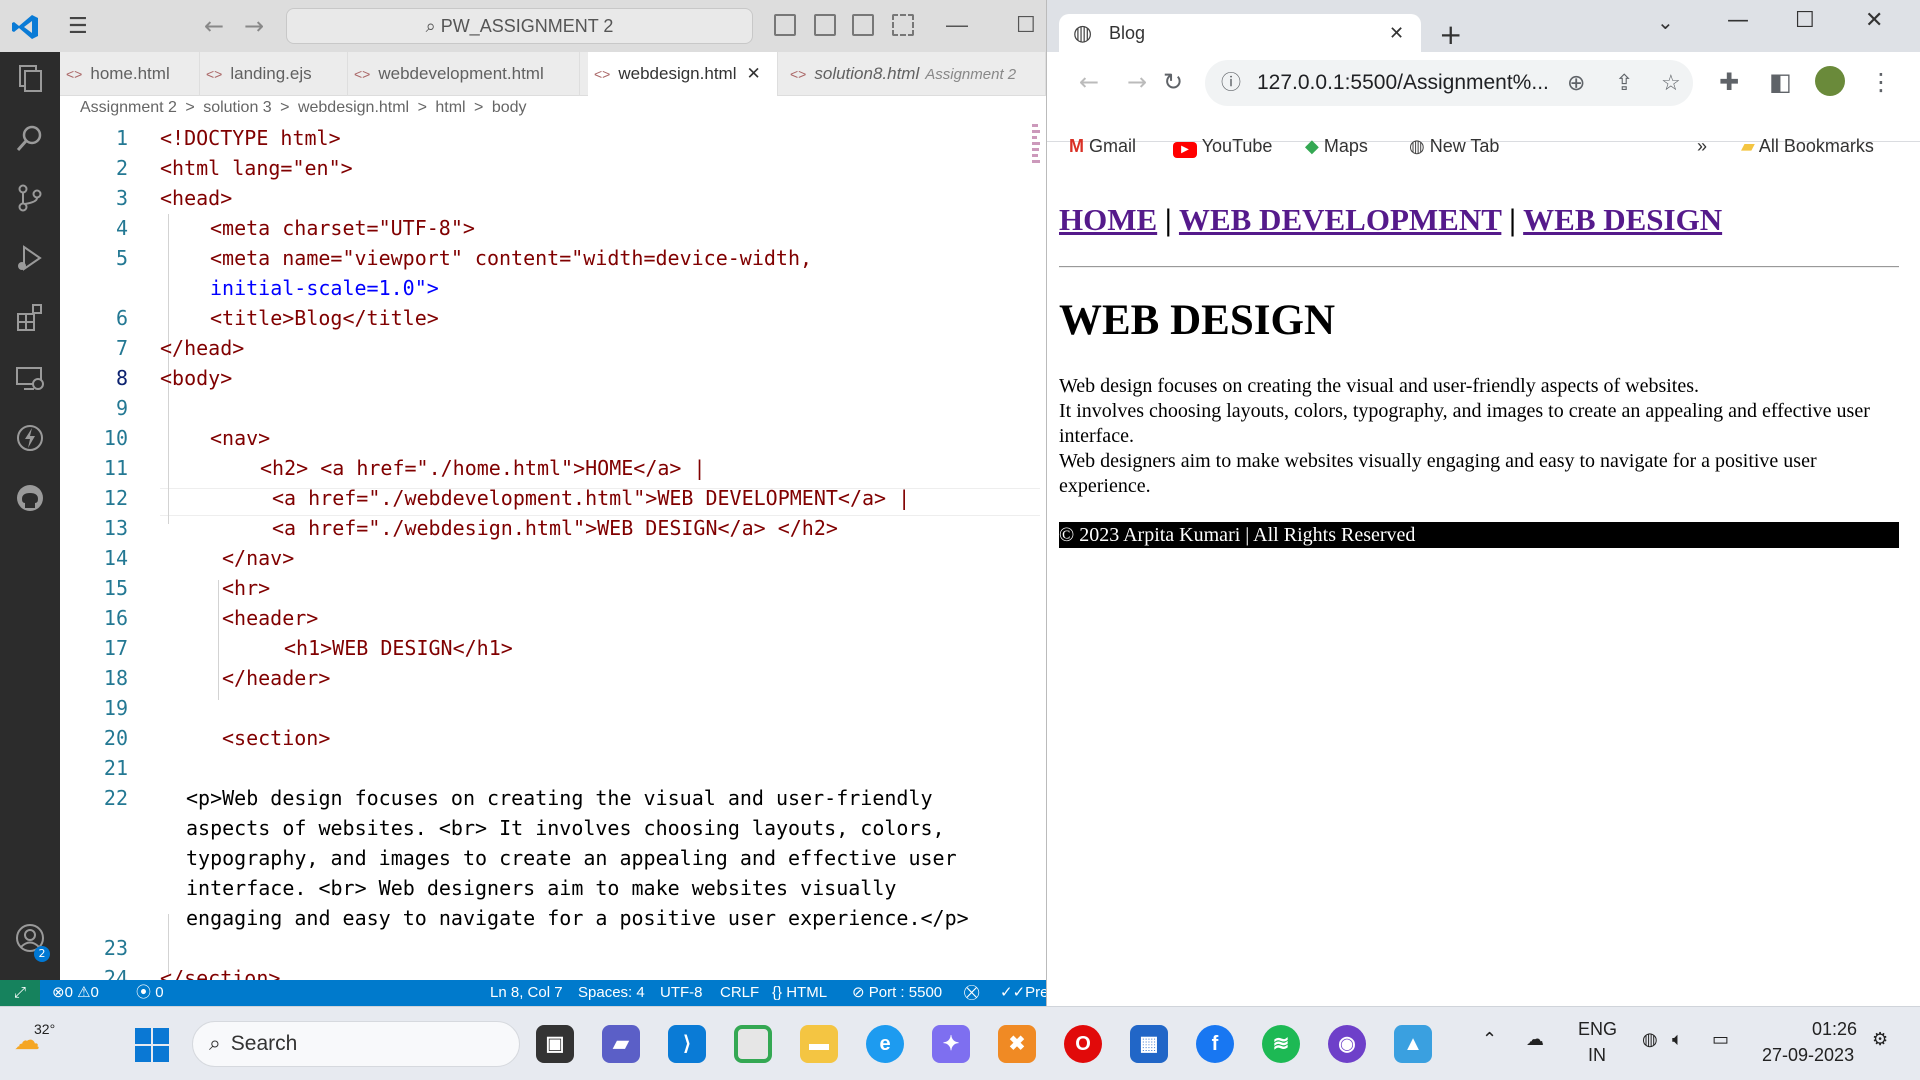  I want to click on thunder-client-icon, so click(30, 440).